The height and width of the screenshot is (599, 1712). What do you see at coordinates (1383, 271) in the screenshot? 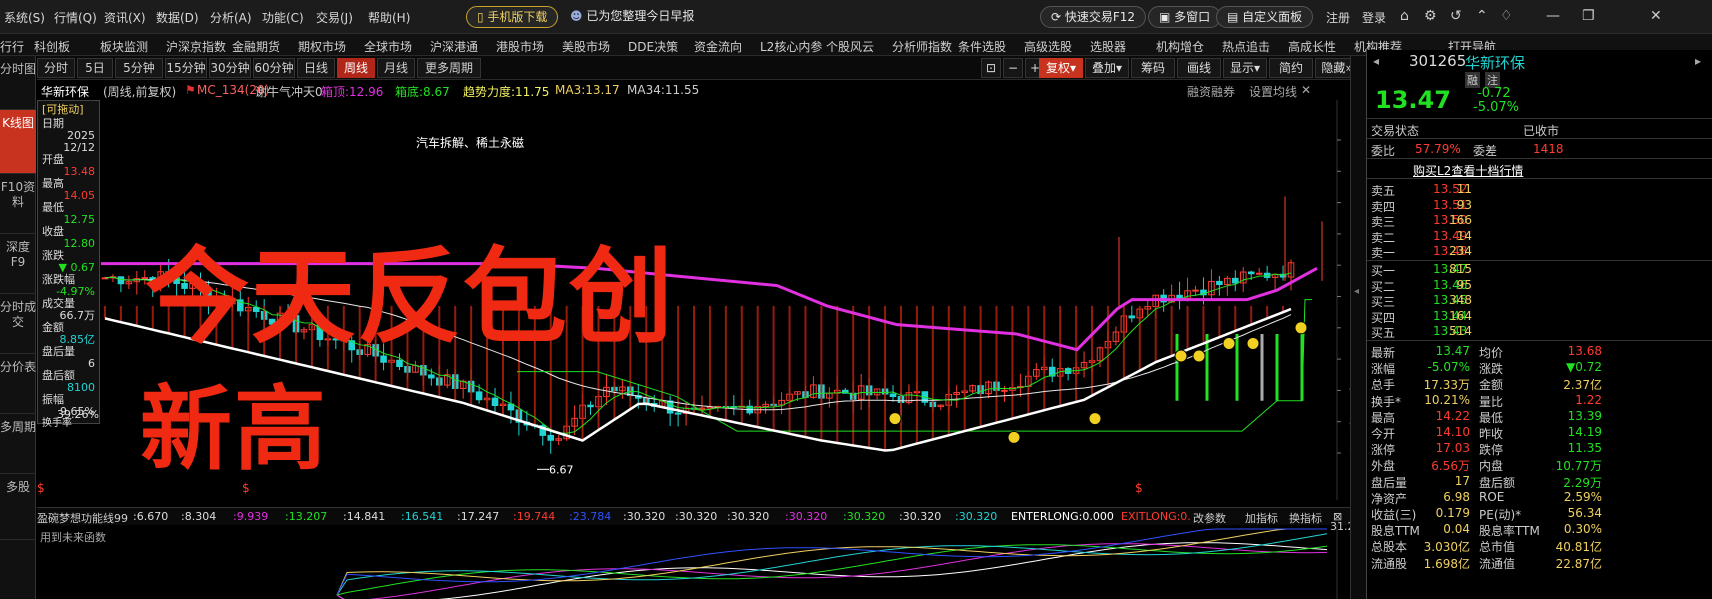
I see `order-level-label: 买一` at bounding box center [1383, 271].